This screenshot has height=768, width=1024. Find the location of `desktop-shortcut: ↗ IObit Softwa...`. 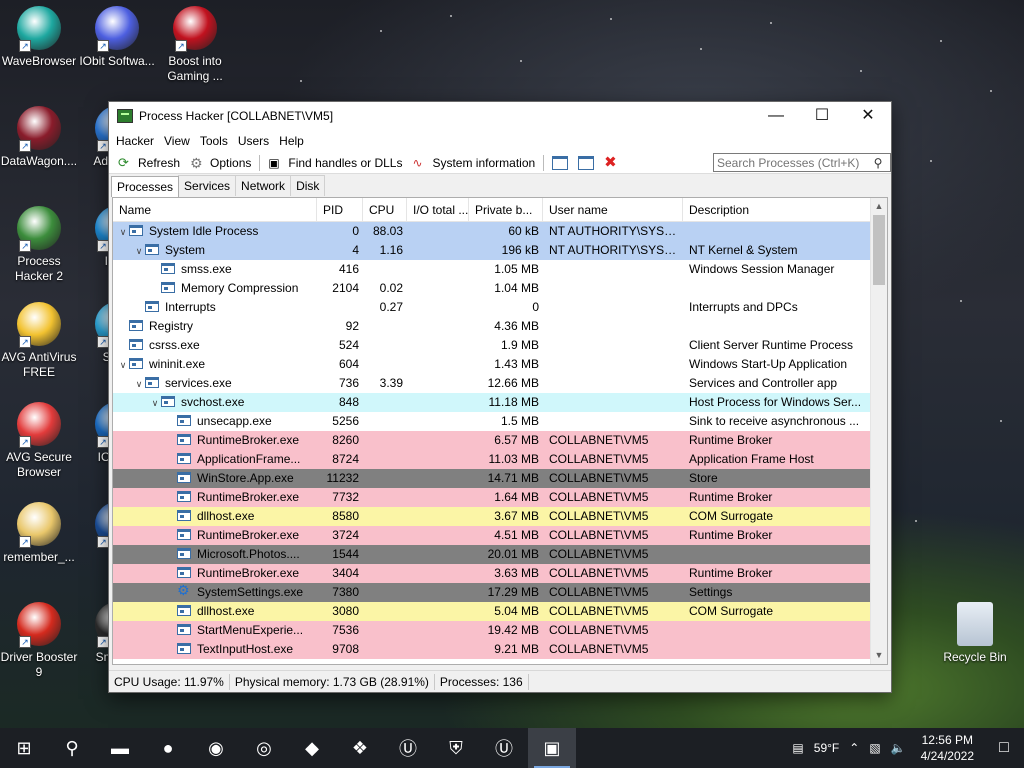

desktop-shortcut: ↗ IObit Softwa... is located at coordinates (117, 37).